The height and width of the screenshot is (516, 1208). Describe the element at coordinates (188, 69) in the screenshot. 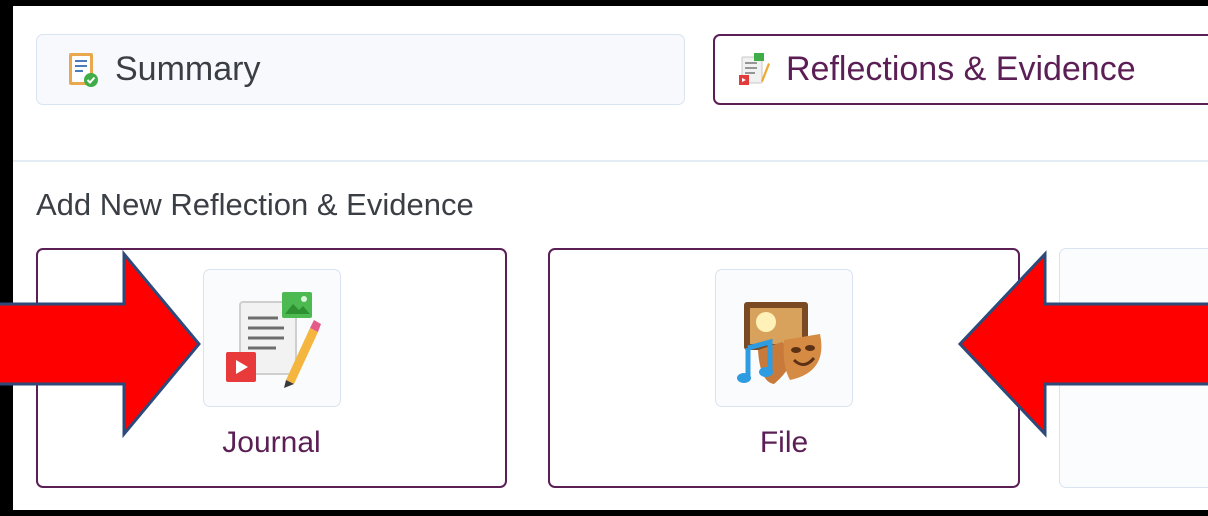

I see `tab-summary-label: Summary` at that location.